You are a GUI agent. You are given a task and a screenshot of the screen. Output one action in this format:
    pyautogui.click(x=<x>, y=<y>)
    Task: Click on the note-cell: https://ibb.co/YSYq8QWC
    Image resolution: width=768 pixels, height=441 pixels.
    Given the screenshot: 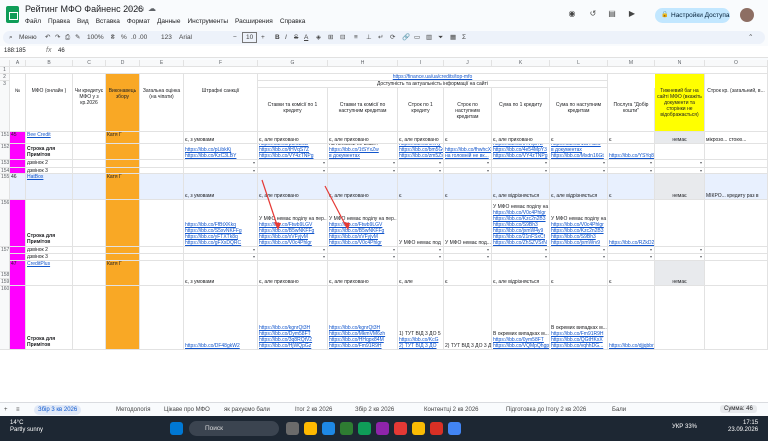 What is the action you would take?
    pyautogui.click(x=631, y=152)
    